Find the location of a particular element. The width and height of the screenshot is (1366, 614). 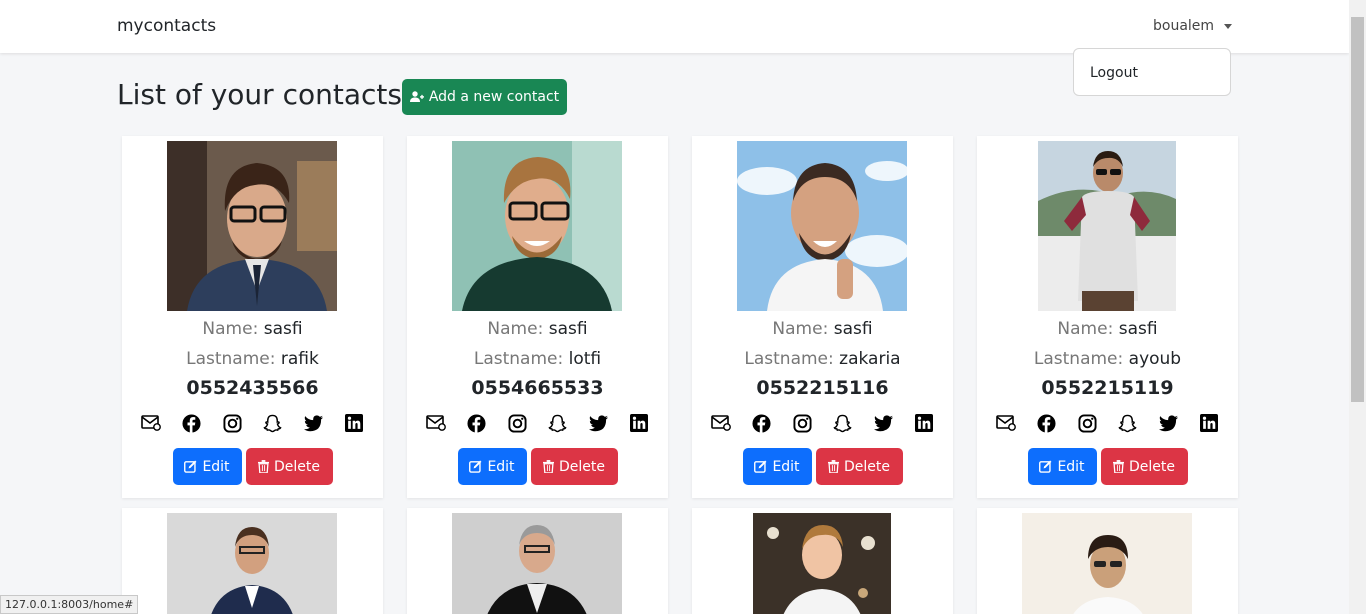

lastname-line: Lastname: rafik is located at coordinates (252, 359).